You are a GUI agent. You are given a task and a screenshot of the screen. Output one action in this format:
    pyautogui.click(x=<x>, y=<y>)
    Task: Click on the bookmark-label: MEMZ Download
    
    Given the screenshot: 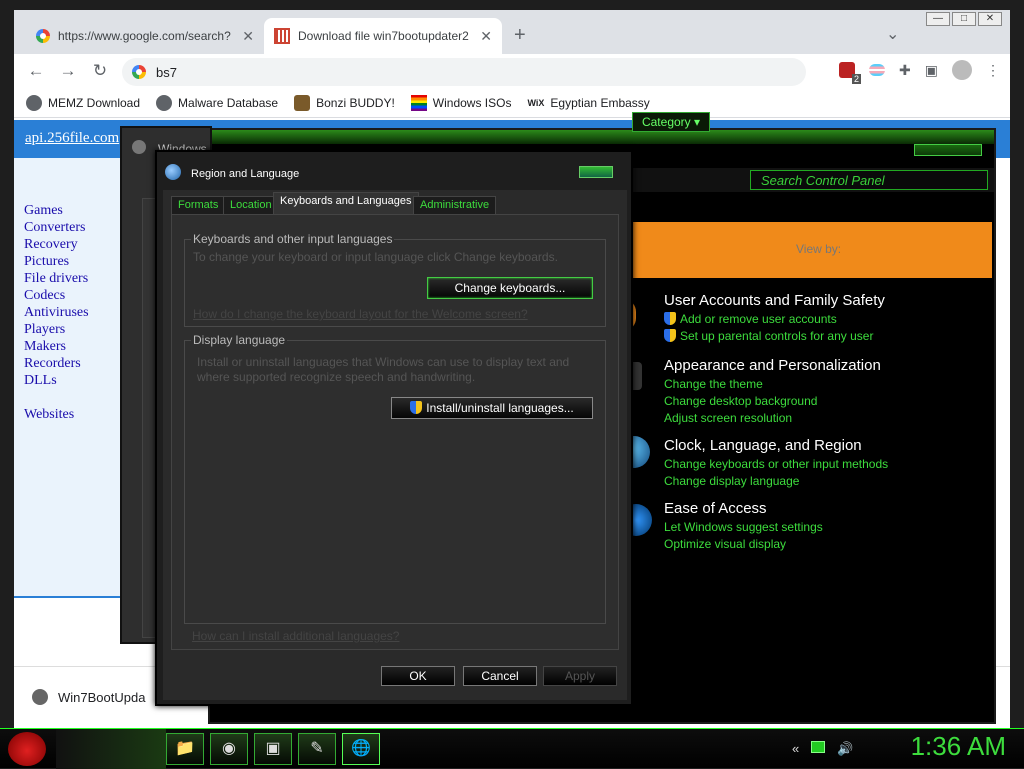 What is the action you would take?
    pyautogui.click(x=94, y=102)
    